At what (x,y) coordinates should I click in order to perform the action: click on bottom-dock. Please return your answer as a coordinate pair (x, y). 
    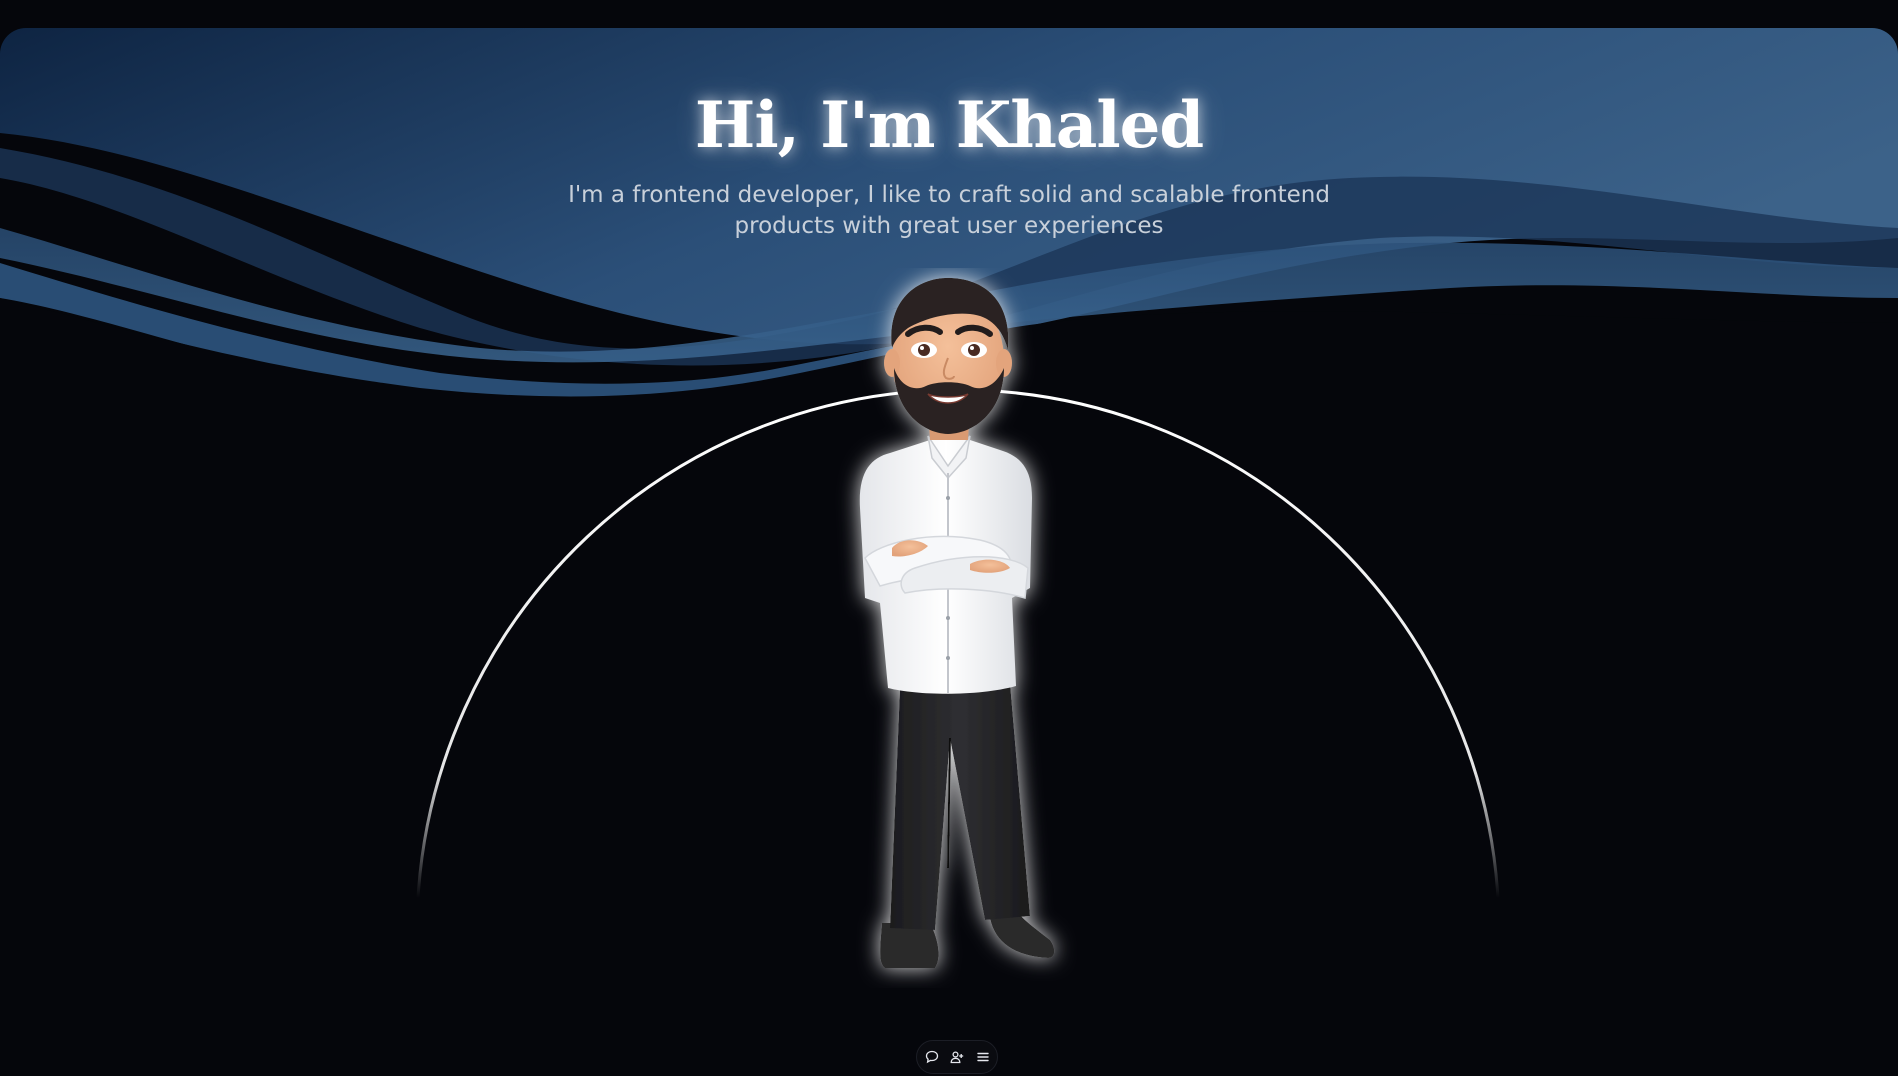
    Looking at the image, I should click on (957, 1057).